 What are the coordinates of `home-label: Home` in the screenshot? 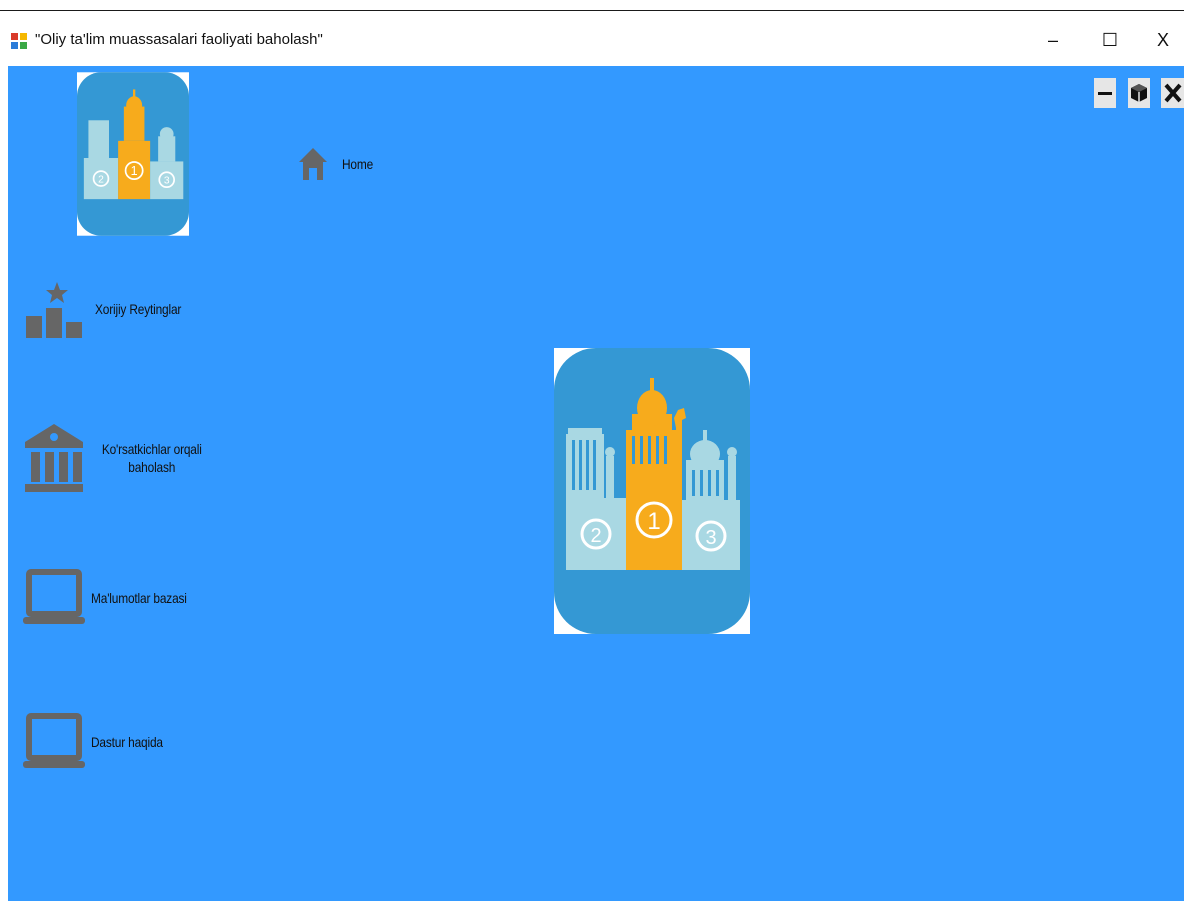 It's located at (358, 164).